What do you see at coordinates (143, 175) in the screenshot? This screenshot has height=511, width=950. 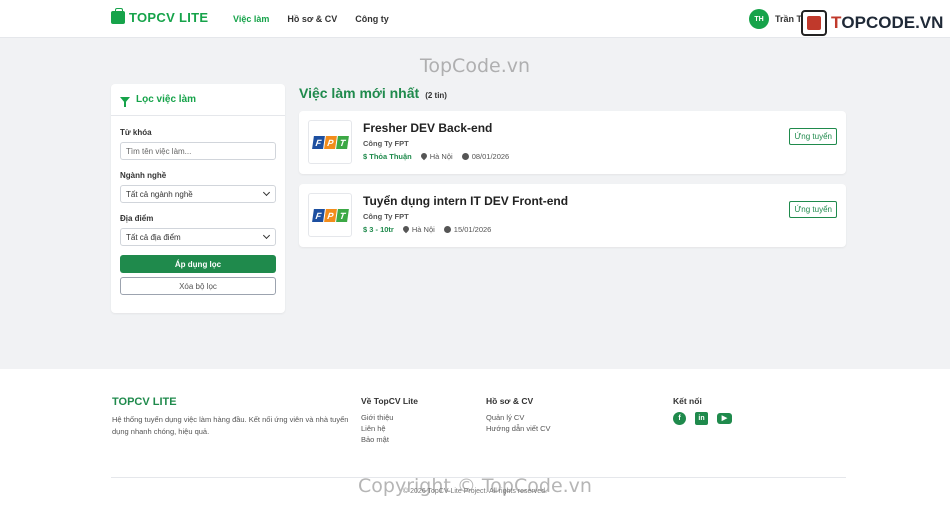 I see `industry-label: Ngành nghề` at bounding box center [143, 175].